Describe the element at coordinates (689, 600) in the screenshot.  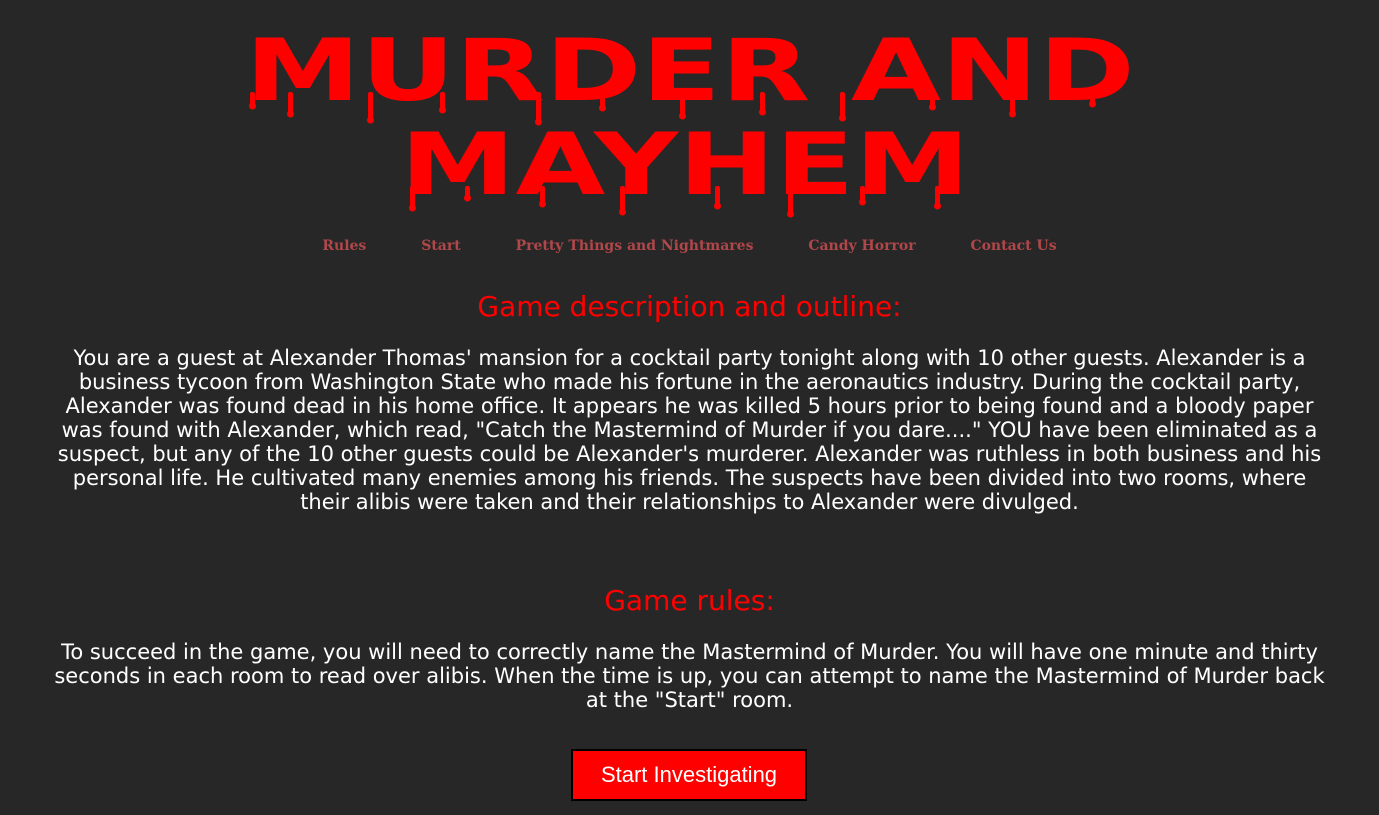
I see `game-rules-heading: Game rules:` at that location.